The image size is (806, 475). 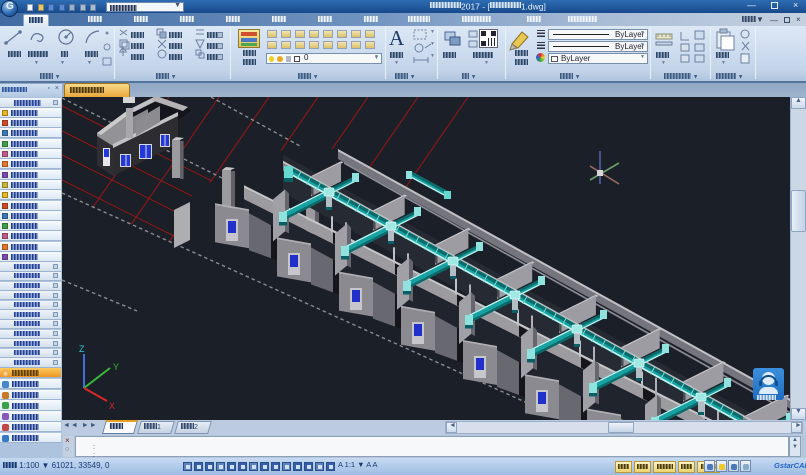 I want to click on svg-text: Z, so click(x=82, y=349).